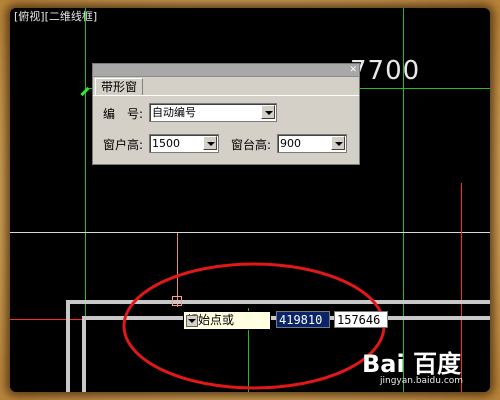 This screenshot has width=500, height=400. I want to click on window-height-label: 窗户高:, so click(123, 145).